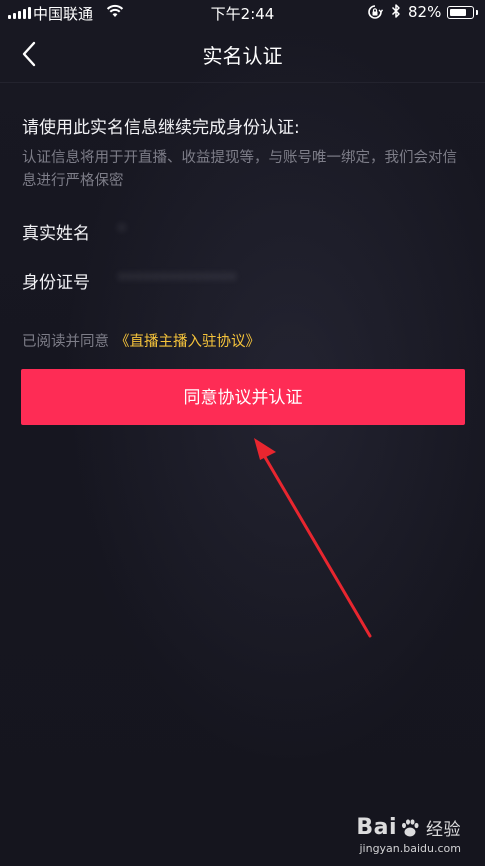 The width and height of the screenshot is (485, 866). I want to click on agreement-notice: 已阅读并同意 《直播主播入驻协议》, so click(141, 340).